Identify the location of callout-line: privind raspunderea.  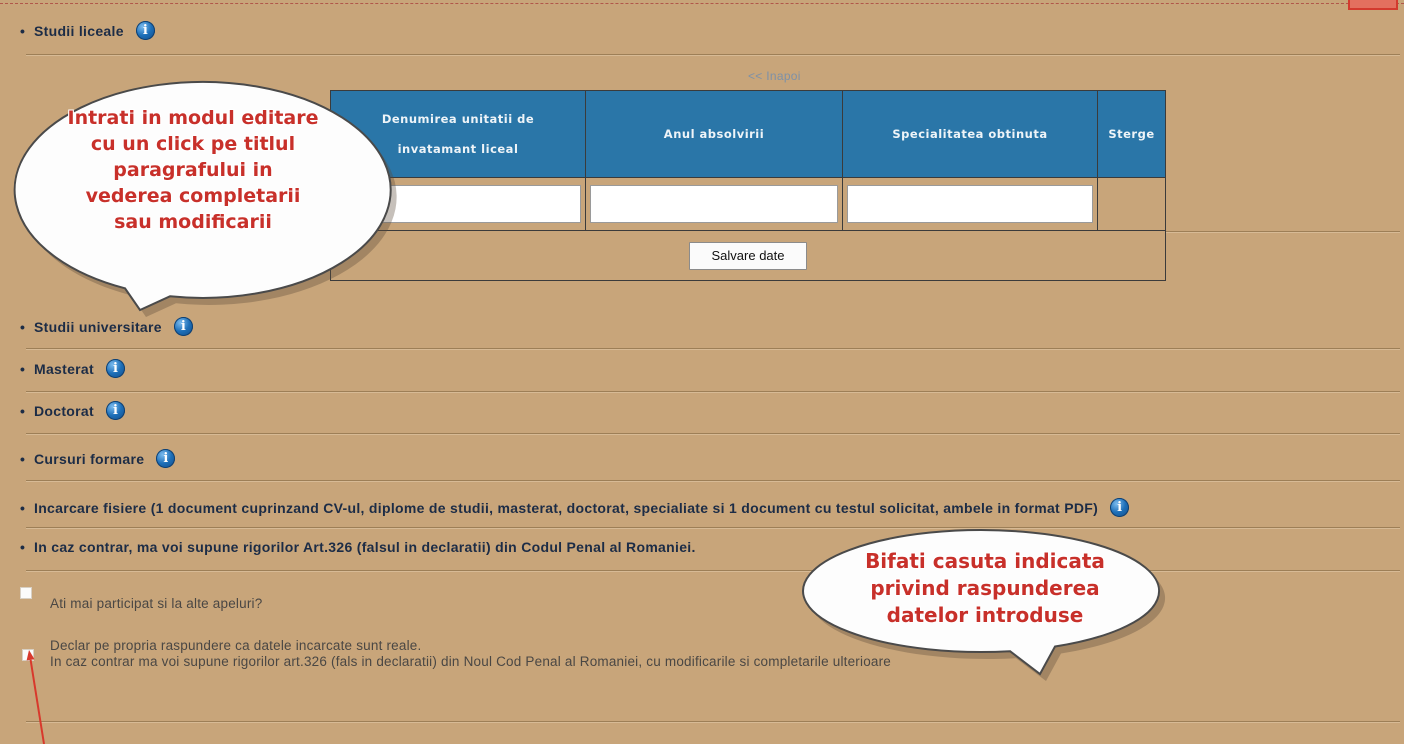
(985, 588).